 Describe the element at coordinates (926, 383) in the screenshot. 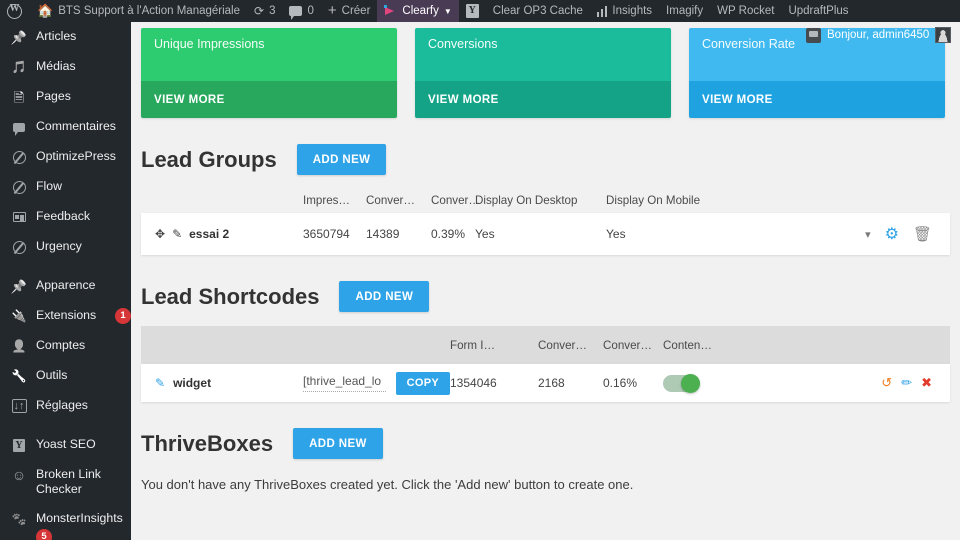

I see `document-delete-icon: ✖` at that location.